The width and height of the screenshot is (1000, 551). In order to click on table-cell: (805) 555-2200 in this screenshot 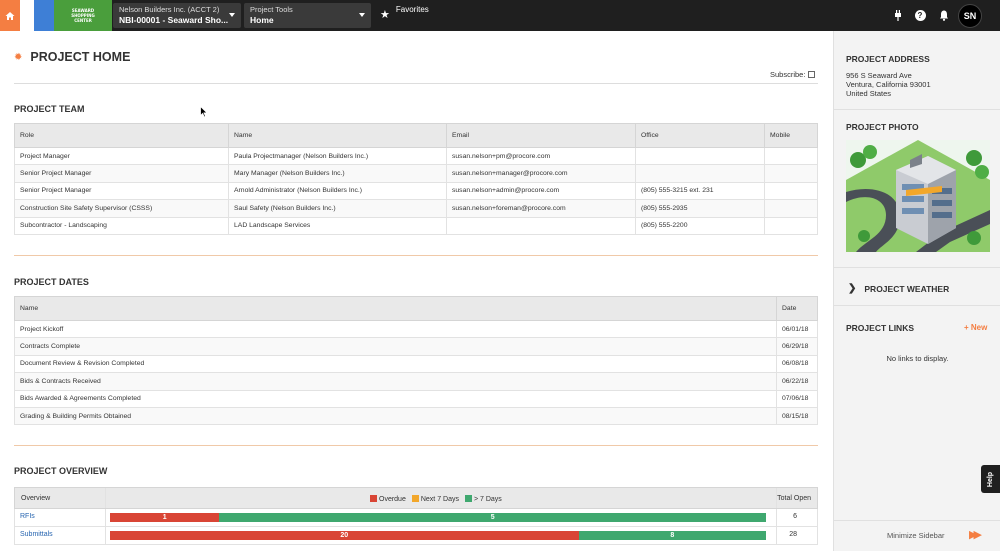, I will do `click(700, 225)`.